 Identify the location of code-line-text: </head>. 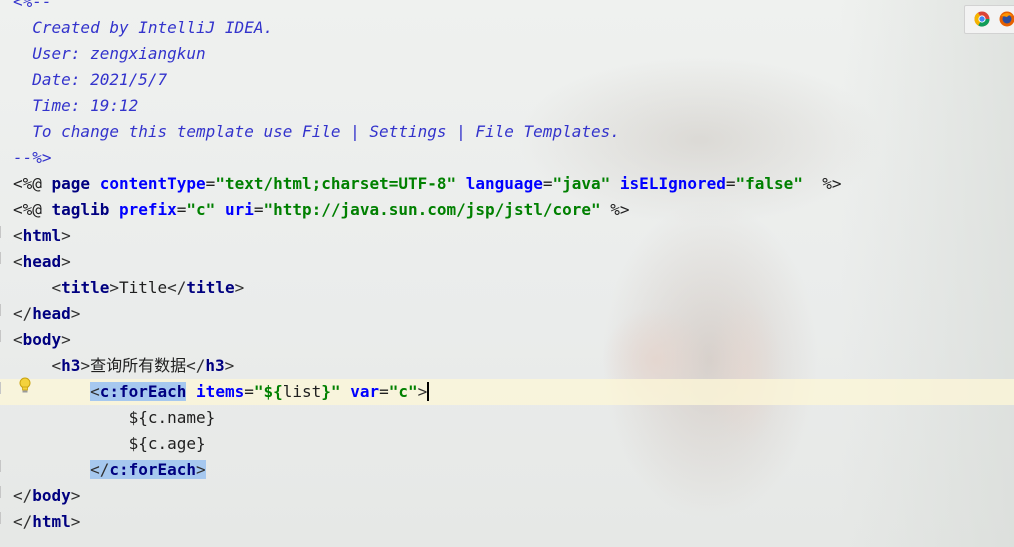
(46, 314).